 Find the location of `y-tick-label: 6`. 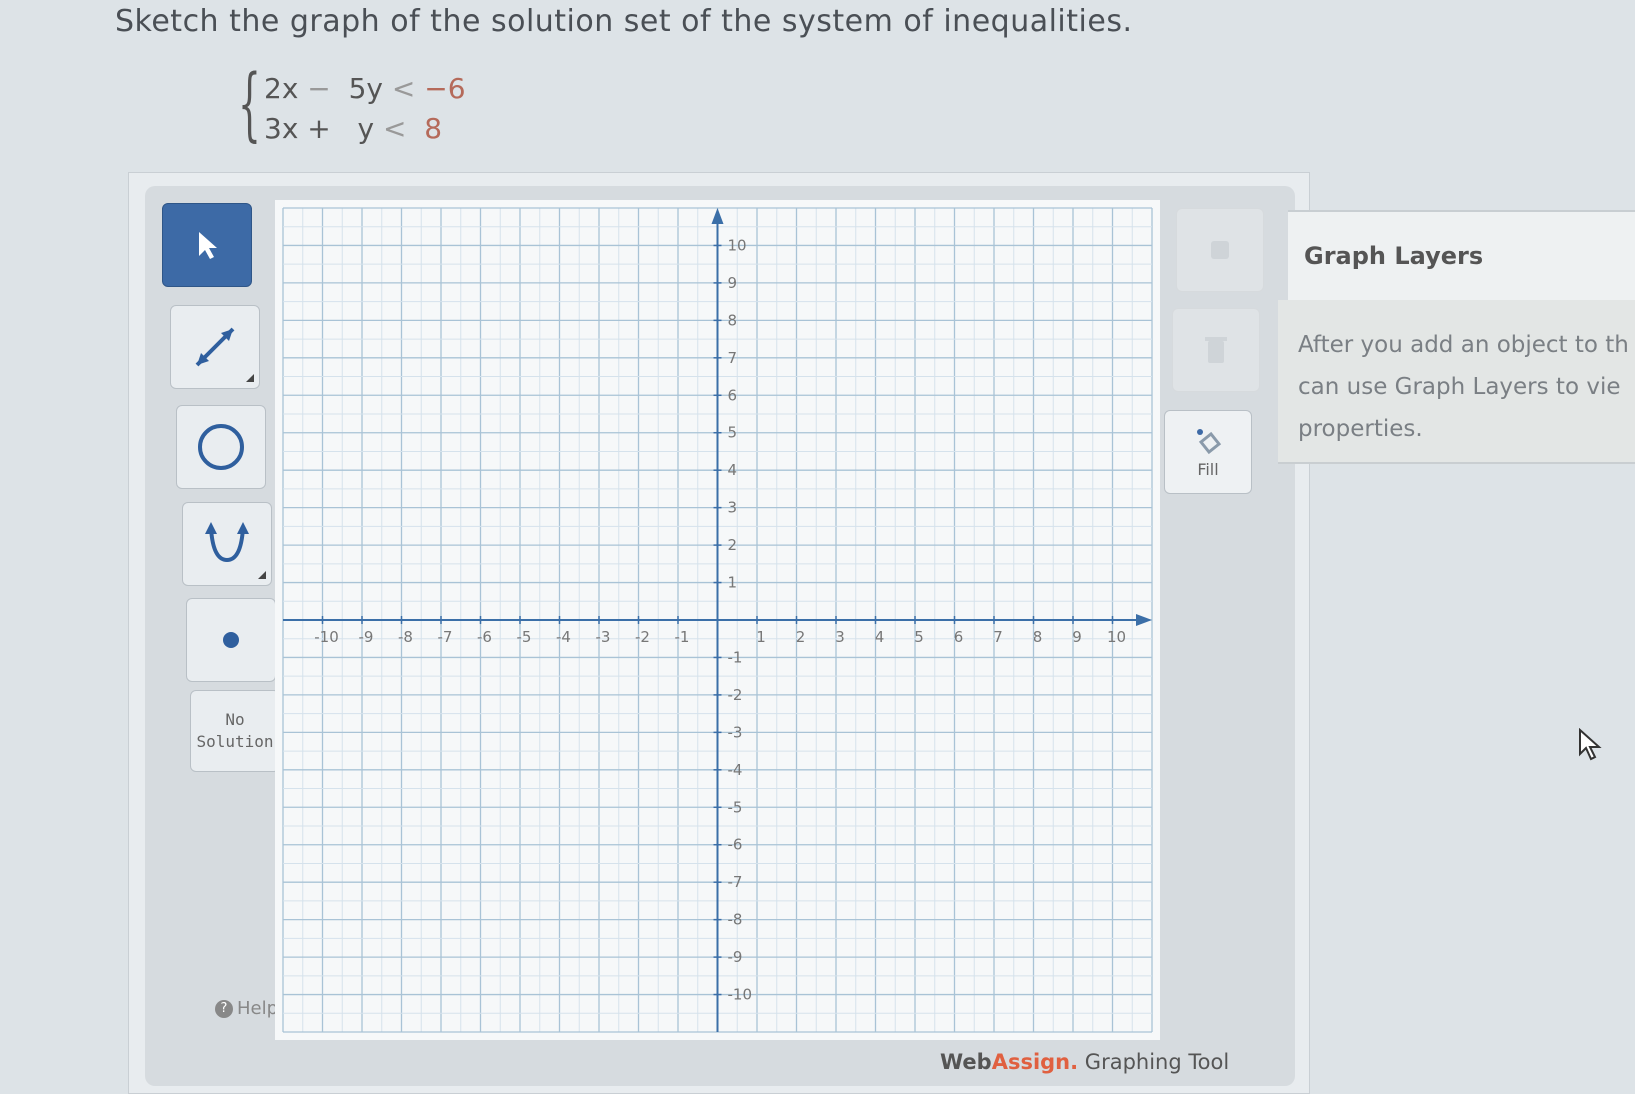

y-tick-label: 6 is located at coordinates (733, 395).